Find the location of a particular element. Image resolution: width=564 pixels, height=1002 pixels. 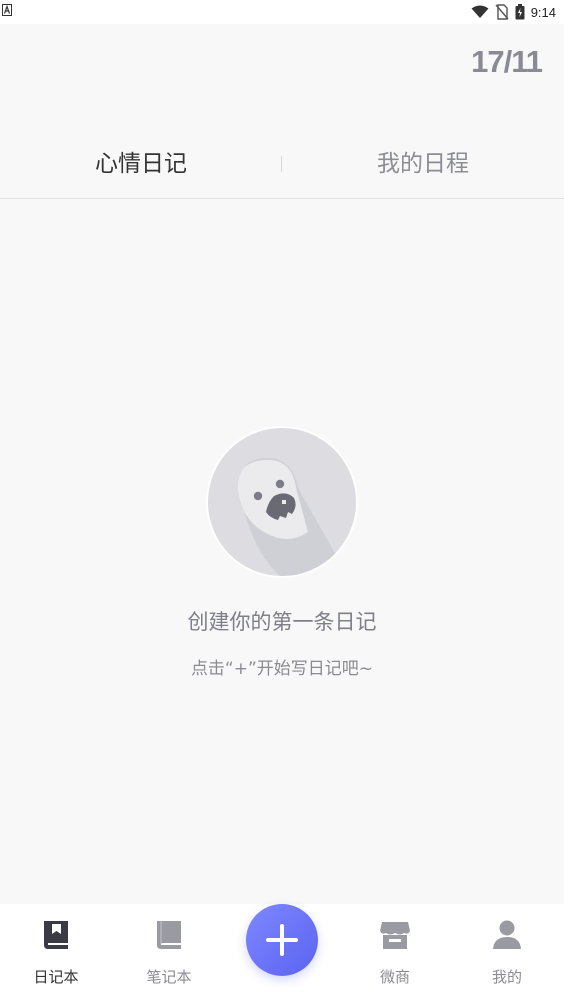

notification-a-icon is located at coordinates (7, 10).